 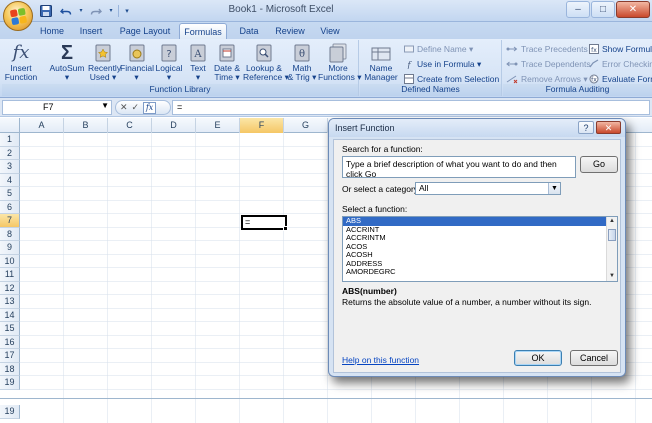 What do you see at coordinates (180, 90) in the screenshot?
I see `function-library-label: Function Library` at bounding box center [180, 90].